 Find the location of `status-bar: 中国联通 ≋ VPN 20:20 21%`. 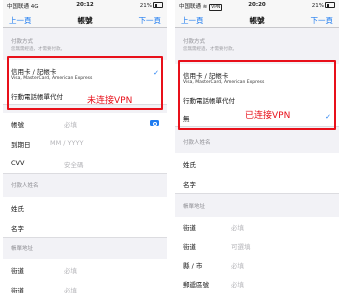

status-bar: 中国联通 ≋ VPN 20:20 21% is located at coordinates (257, 5).